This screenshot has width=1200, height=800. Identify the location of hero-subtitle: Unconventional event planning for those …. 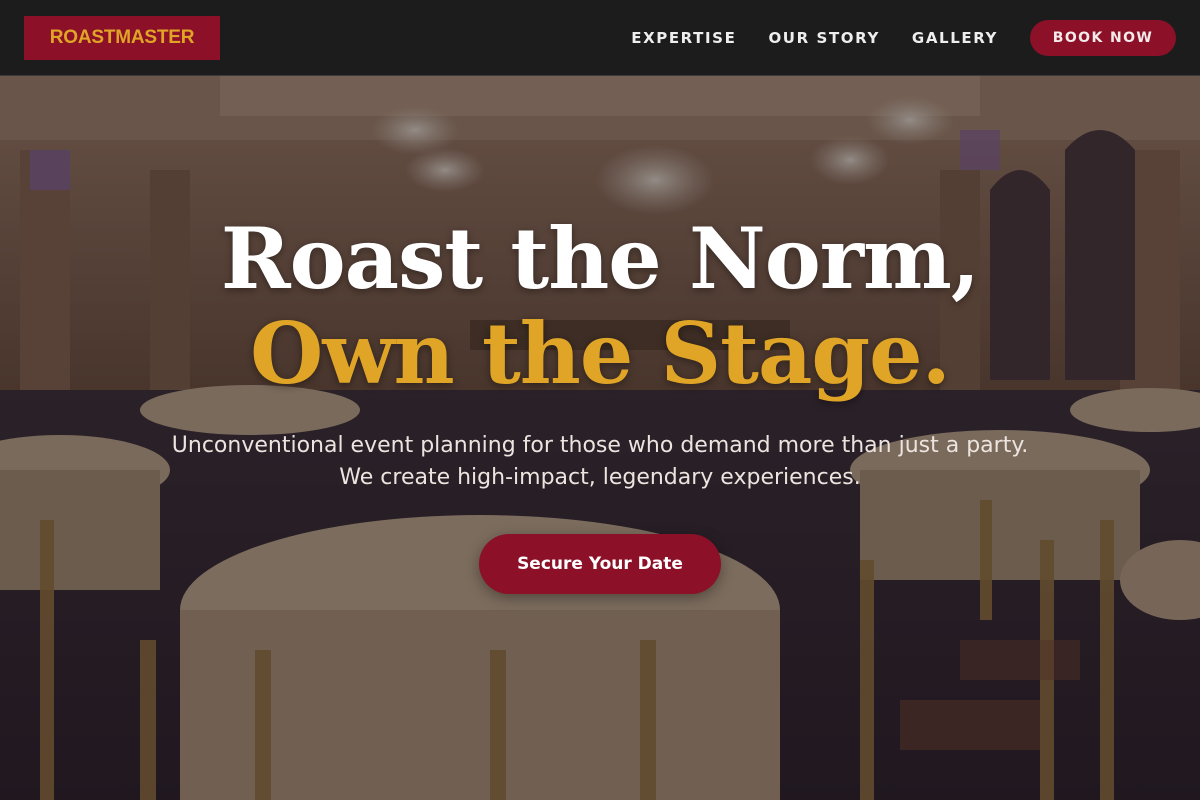
(600, 461).